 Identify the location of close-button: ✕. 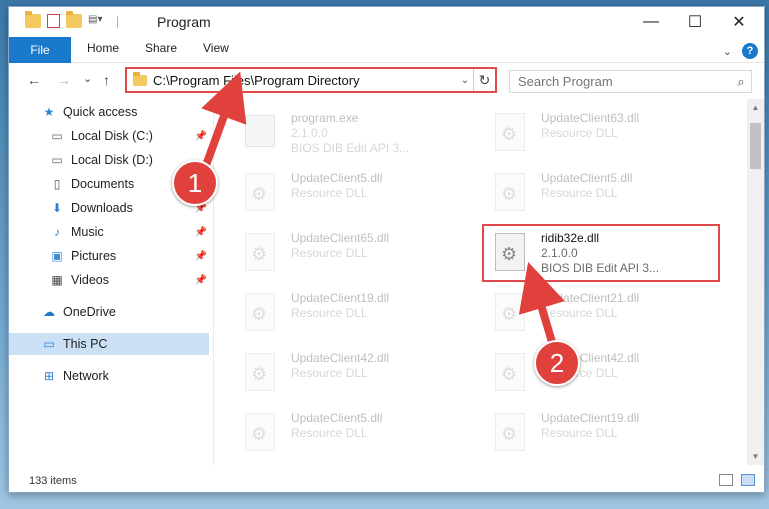
(739, 22).